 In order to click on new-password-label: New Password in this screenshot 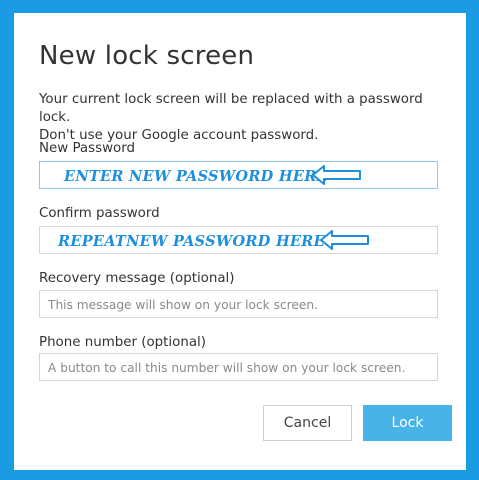, I will do `click(87, 148)`.